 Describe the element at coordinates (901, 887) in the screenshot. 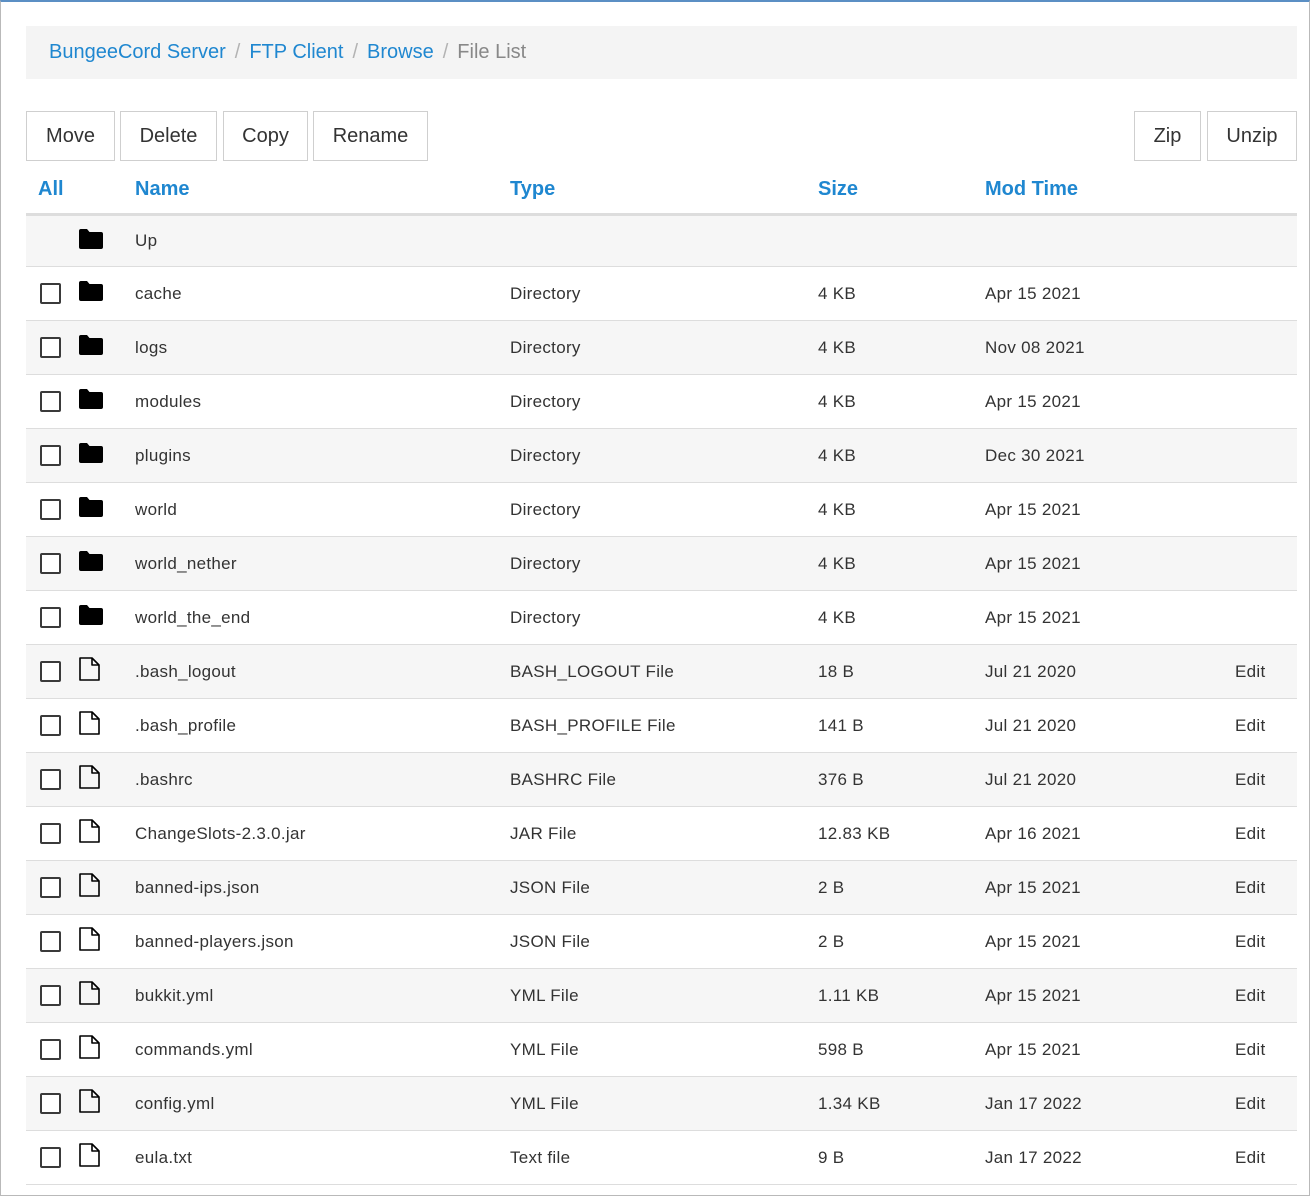

I see `file-size: 2 B` at that location.